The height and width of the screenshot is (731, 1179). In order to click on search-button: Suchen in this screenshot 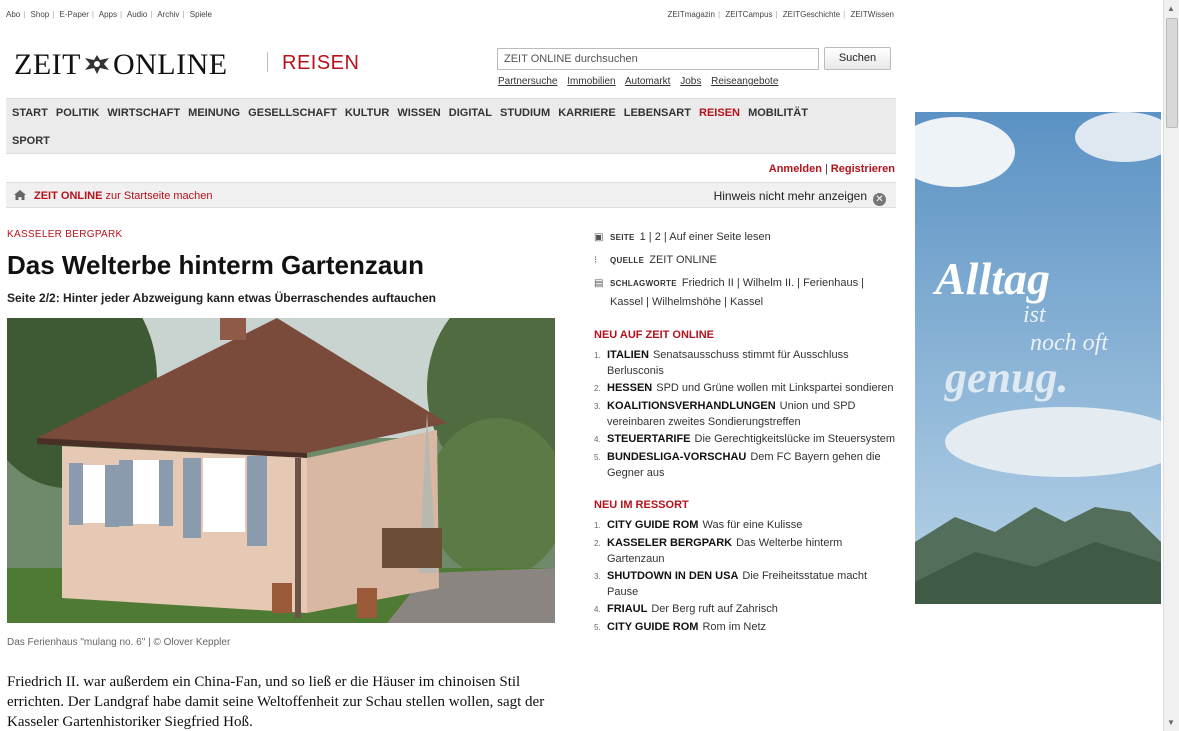, I will do `click(857, 58)`.